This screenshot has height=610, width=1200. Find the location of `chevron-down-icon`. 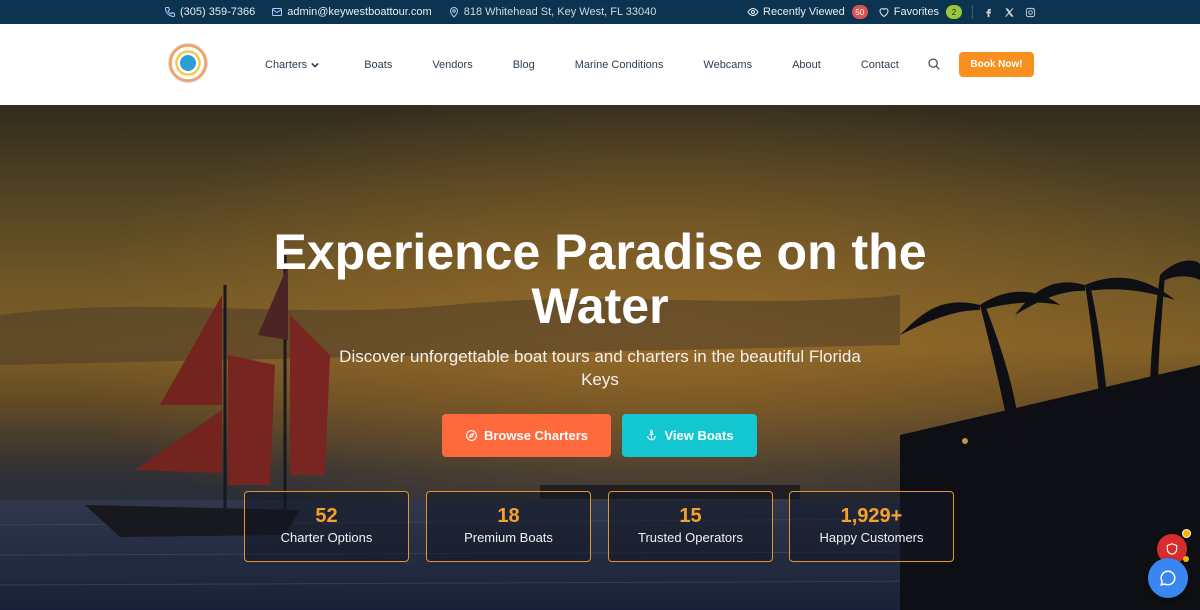

chevron-down-icon is located at coordinates (315, 65).